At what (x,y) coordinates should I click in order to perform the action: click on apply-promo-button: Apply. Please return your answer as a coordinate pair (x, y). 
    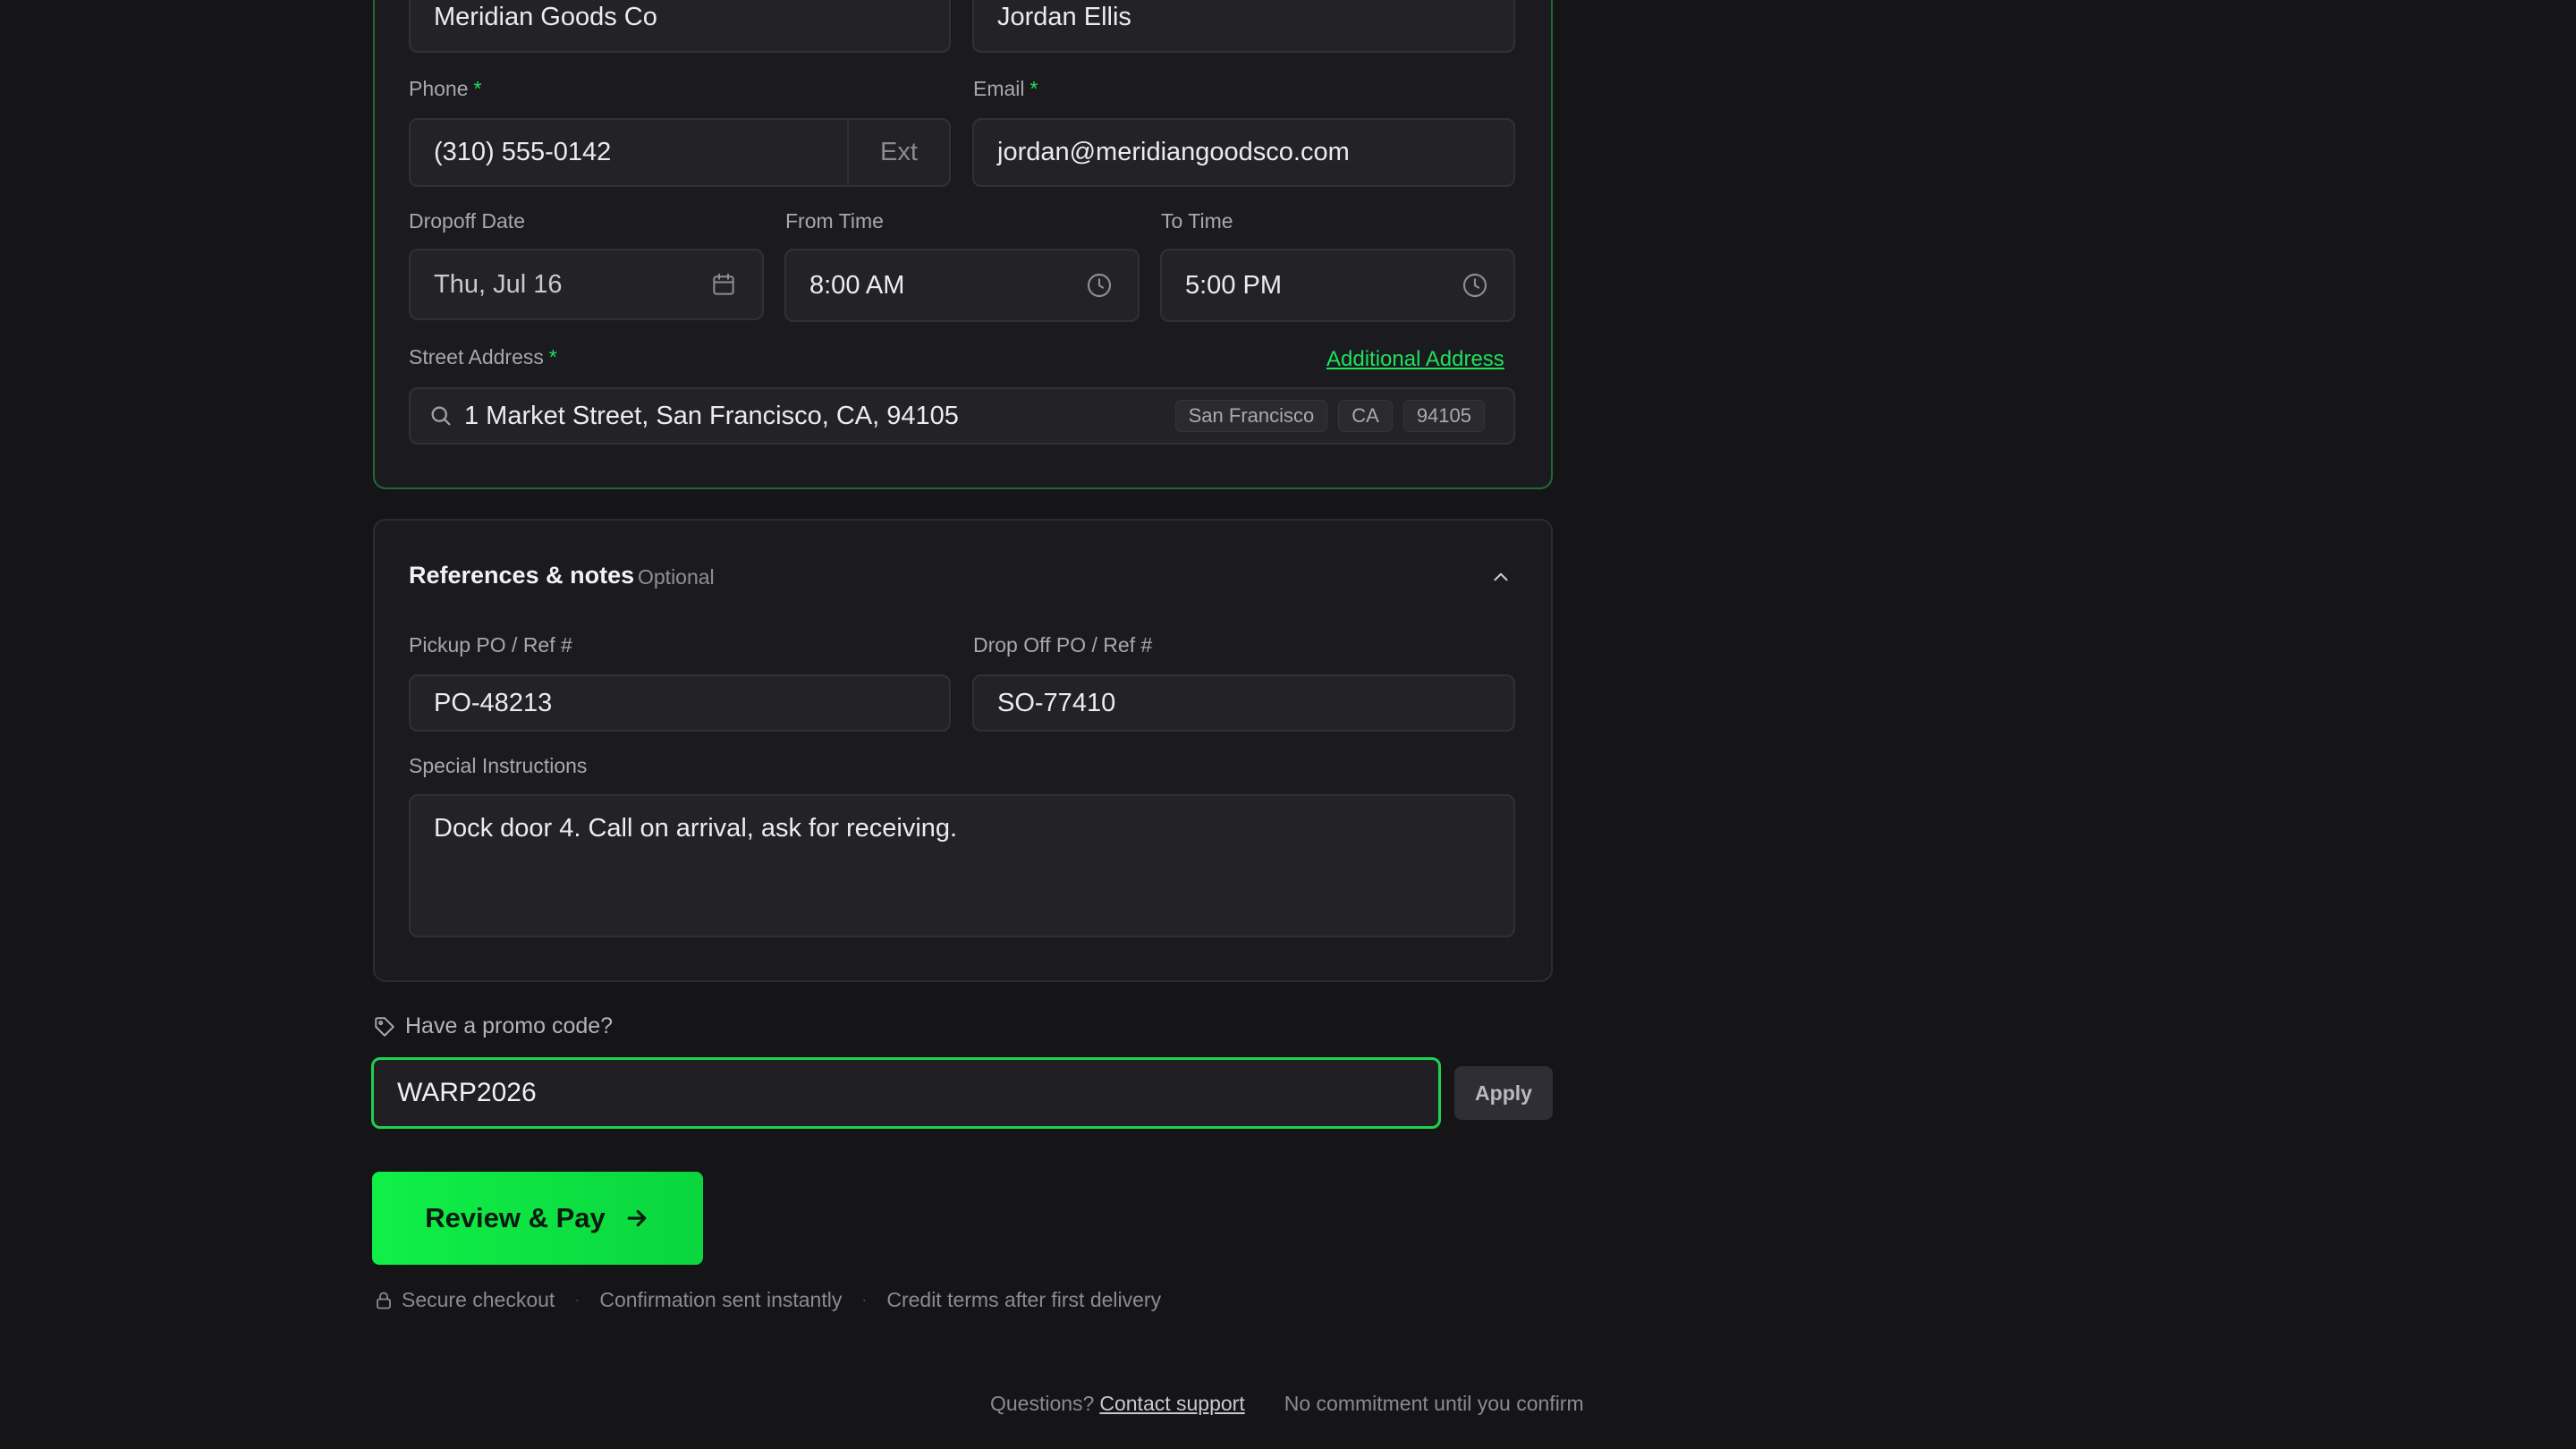
    Looking at the image, I should click on (1503, 1093).